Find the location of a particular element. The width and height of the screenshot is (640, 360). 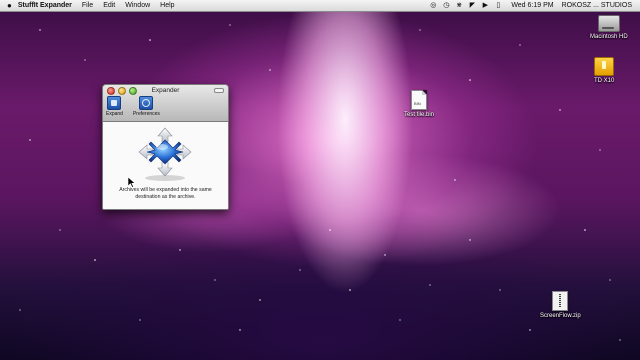

desktop-icon-label: TD X10 is located at coordinates (604, 81).